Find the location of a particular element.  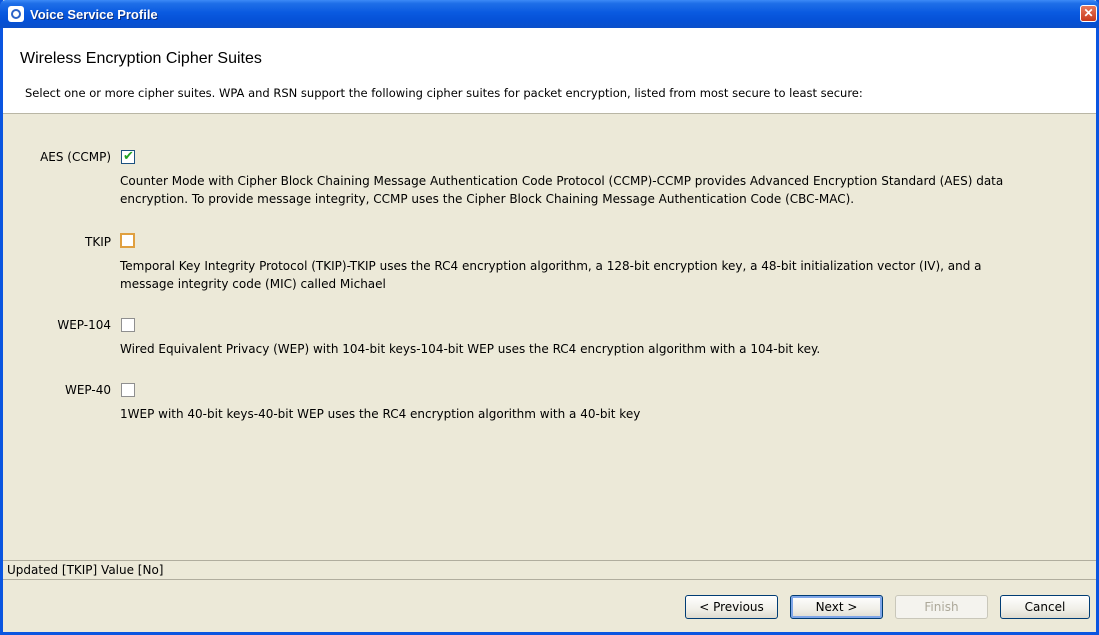

suite-label-wep40: WEP-40 is located at coordinates (87, 390).